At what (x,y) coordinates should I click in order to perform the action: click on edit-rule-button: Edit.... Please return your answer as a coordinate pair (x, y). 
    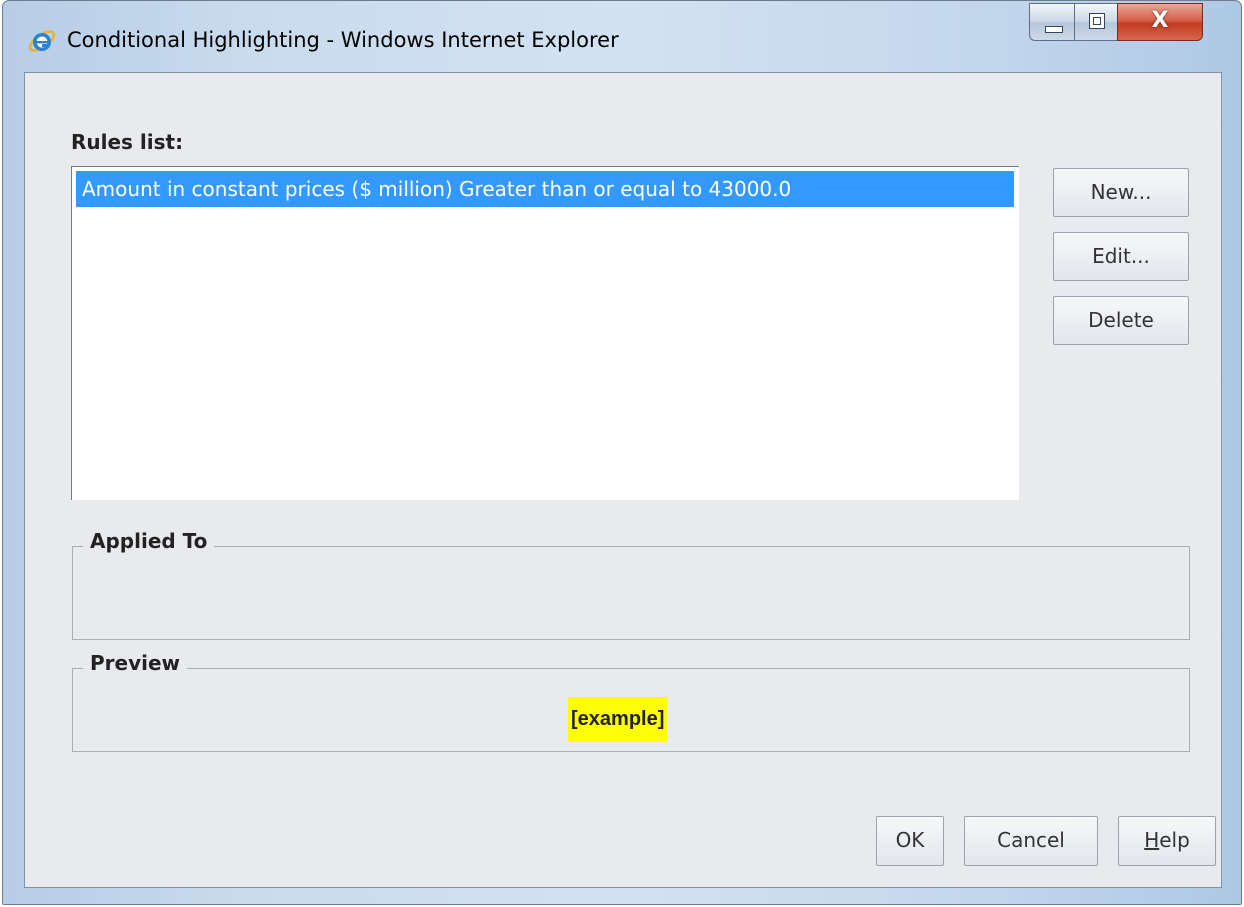
    Looking at the image, I should click on (1121, 256).